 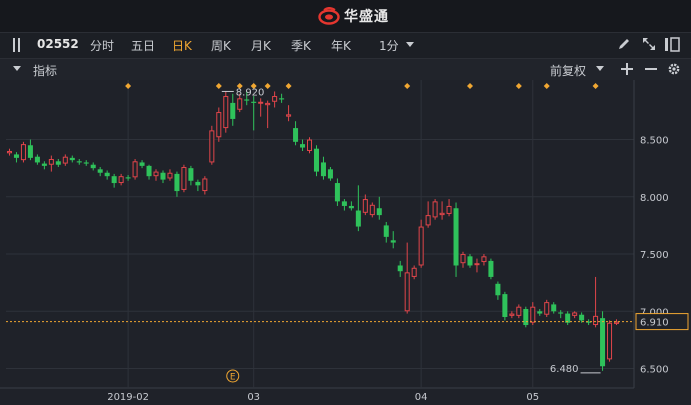 What do you see at coordinates (627, 69) in the screenshot?
I see `plus-icon` at bounding box center [627, 69].